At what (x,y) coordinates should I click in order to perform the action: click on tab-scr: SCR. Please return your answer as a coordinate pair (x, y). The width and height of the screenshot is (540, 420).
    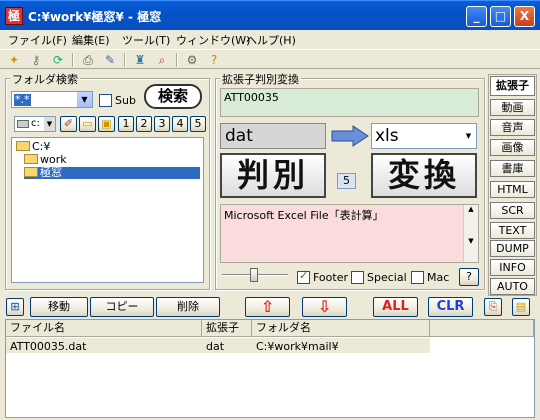
    Looking at the image, I should click on (512, 210).